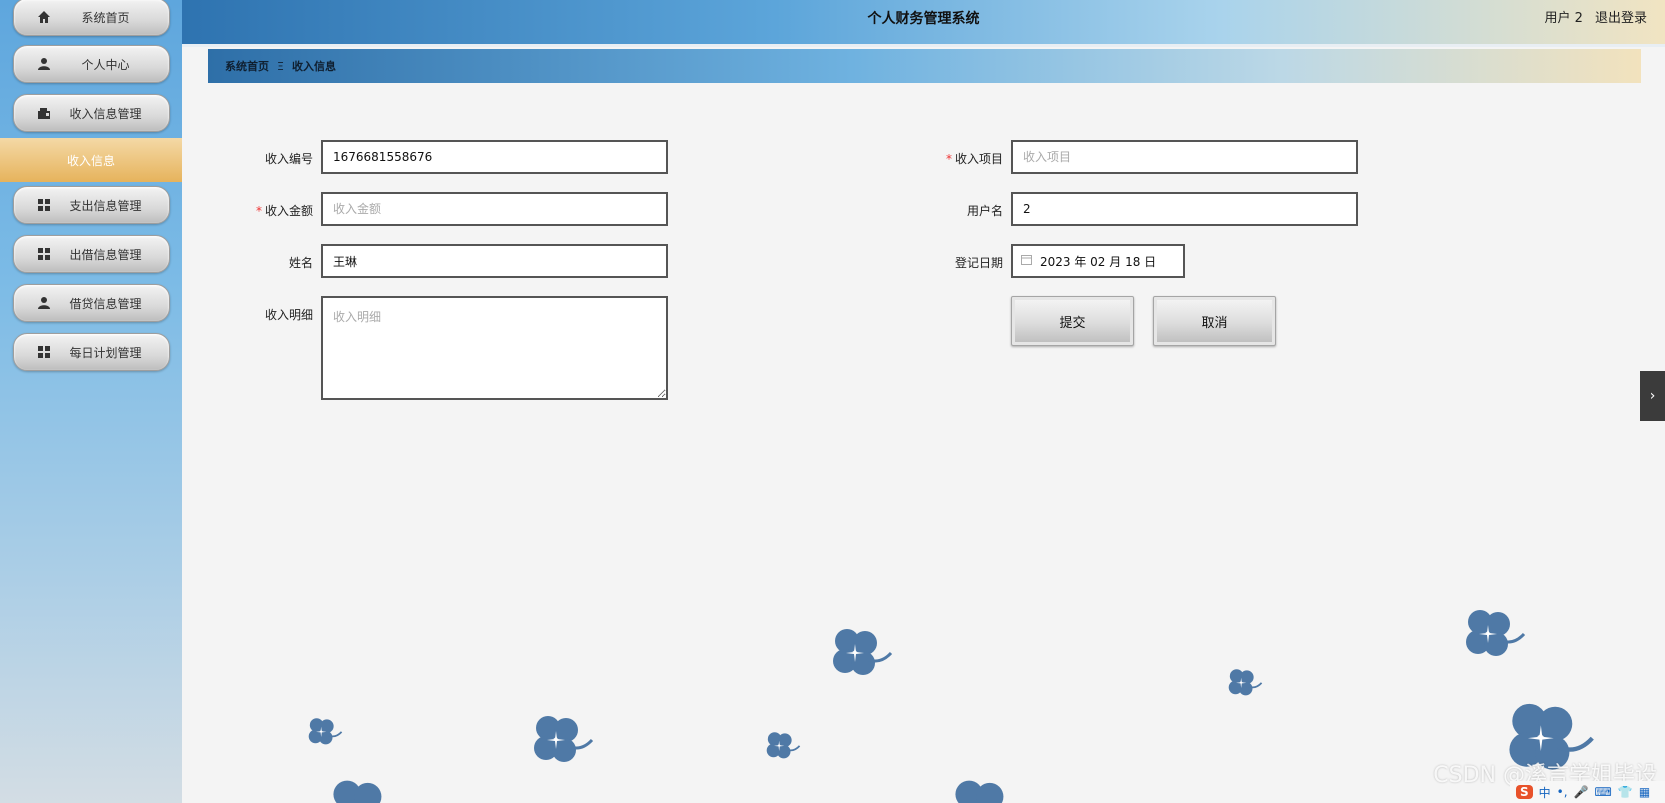  Describe the element at coordinates (948, 262) in the screenshot. I see `reg-date-label: 登记日期` at that location.